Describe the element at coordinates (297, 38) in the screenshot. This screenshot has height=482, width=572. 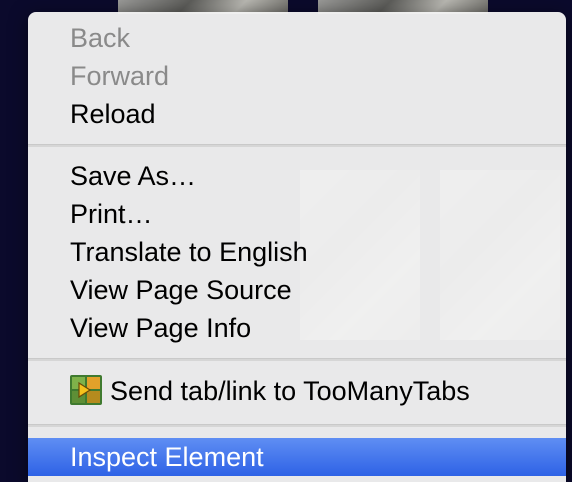
I see `menu-item-back: Back` at that location.